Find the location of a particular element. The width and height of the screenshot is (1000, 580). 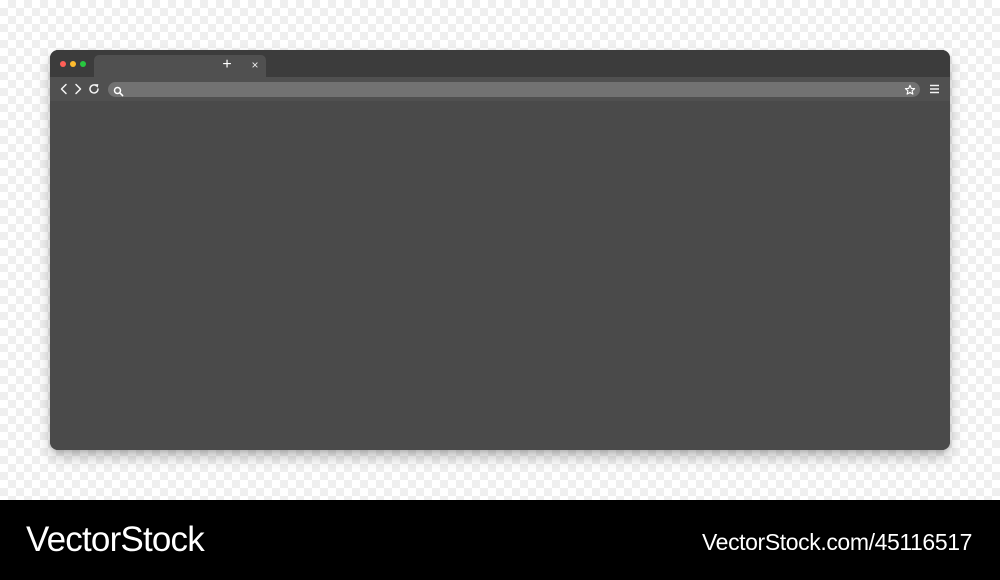

browser-tab: × is located at coordinates (180, 66).